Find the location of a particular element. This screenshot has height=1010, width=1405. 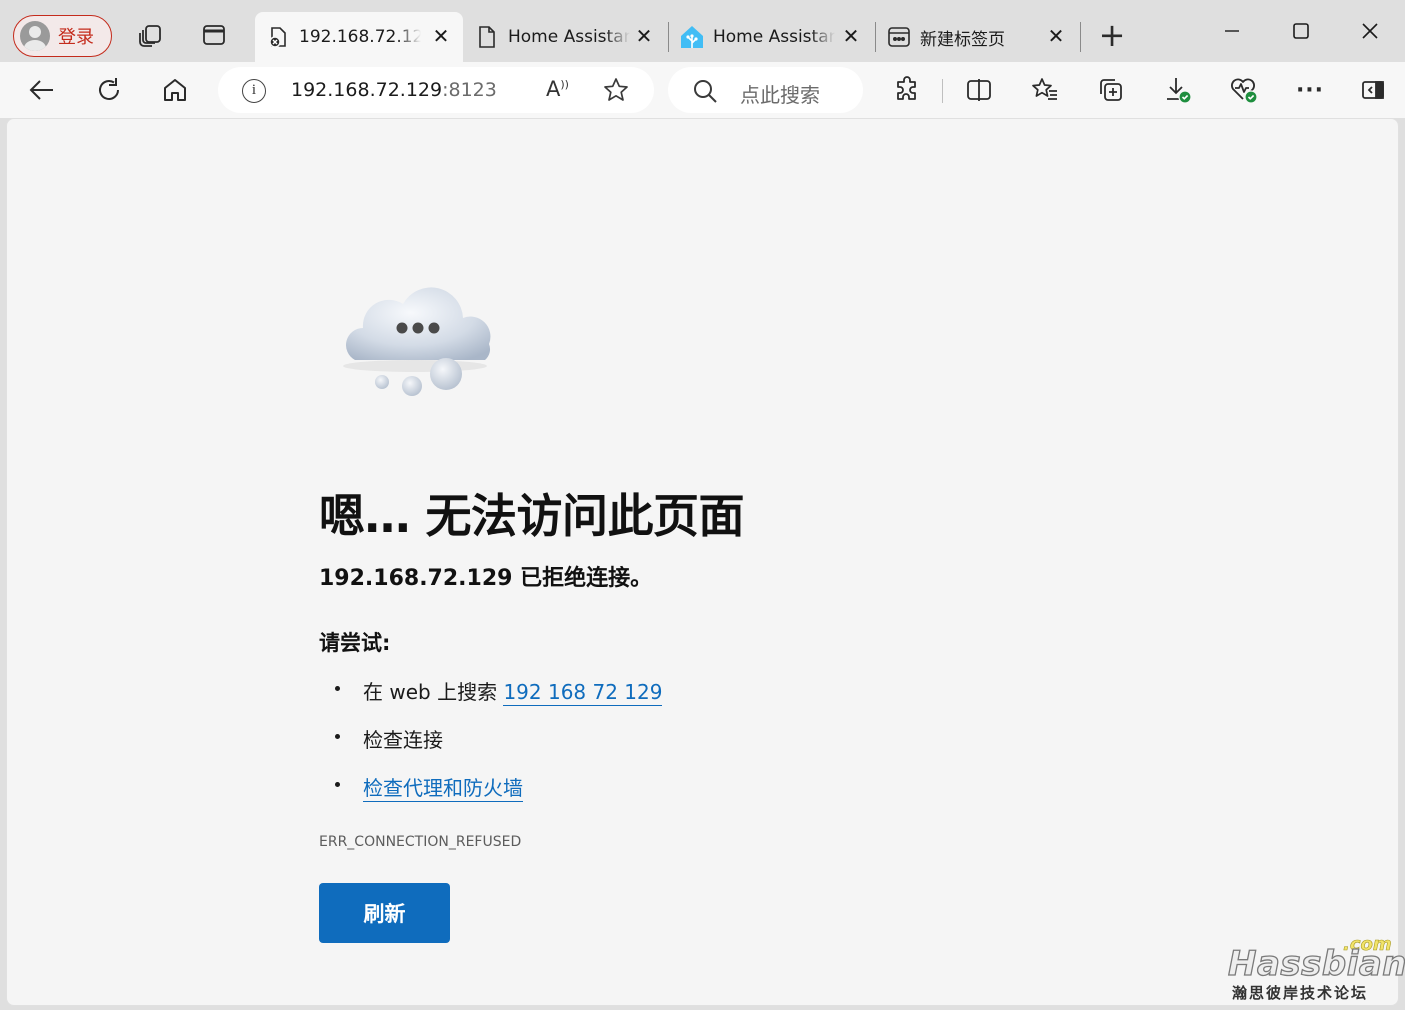

close-window-button is located at coordinates (1370, 31).